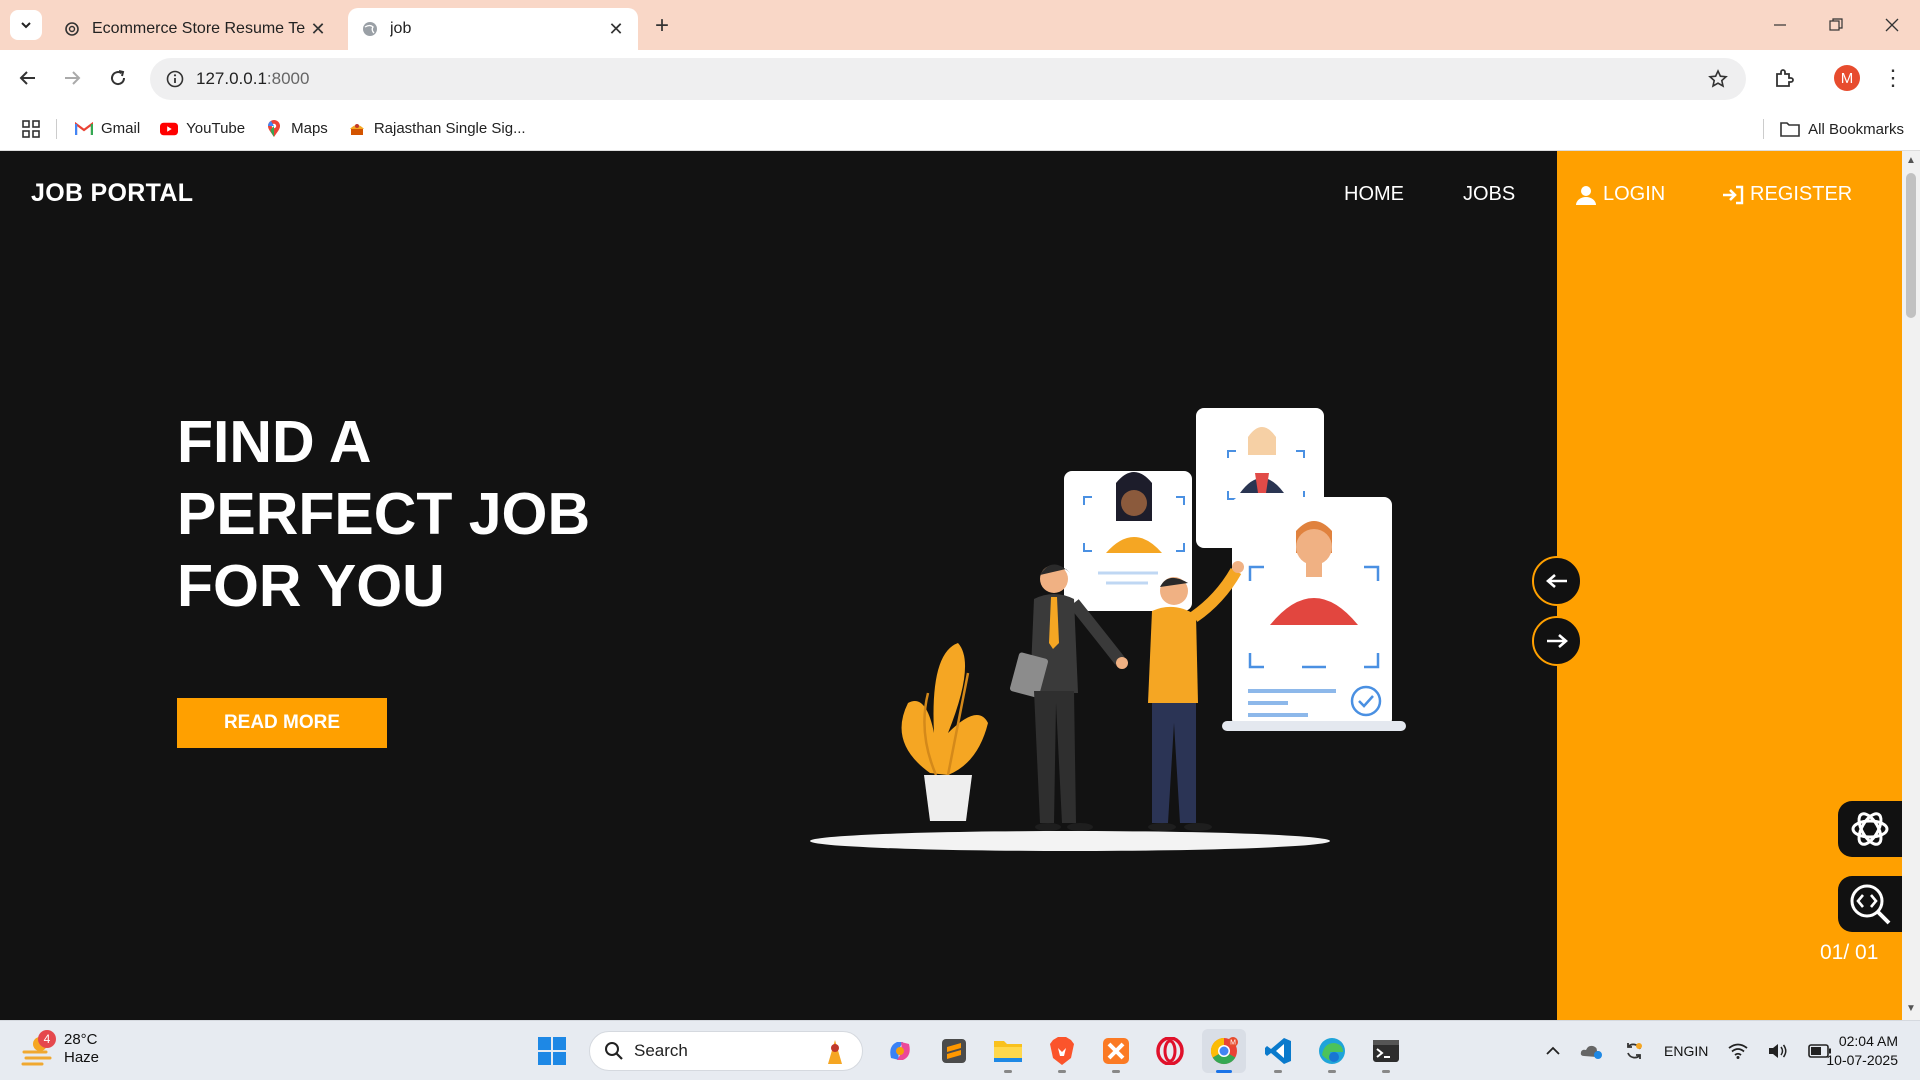 This screenshot has height=1080, width=1920. I want to click on reload-icon, so click(118, 78).